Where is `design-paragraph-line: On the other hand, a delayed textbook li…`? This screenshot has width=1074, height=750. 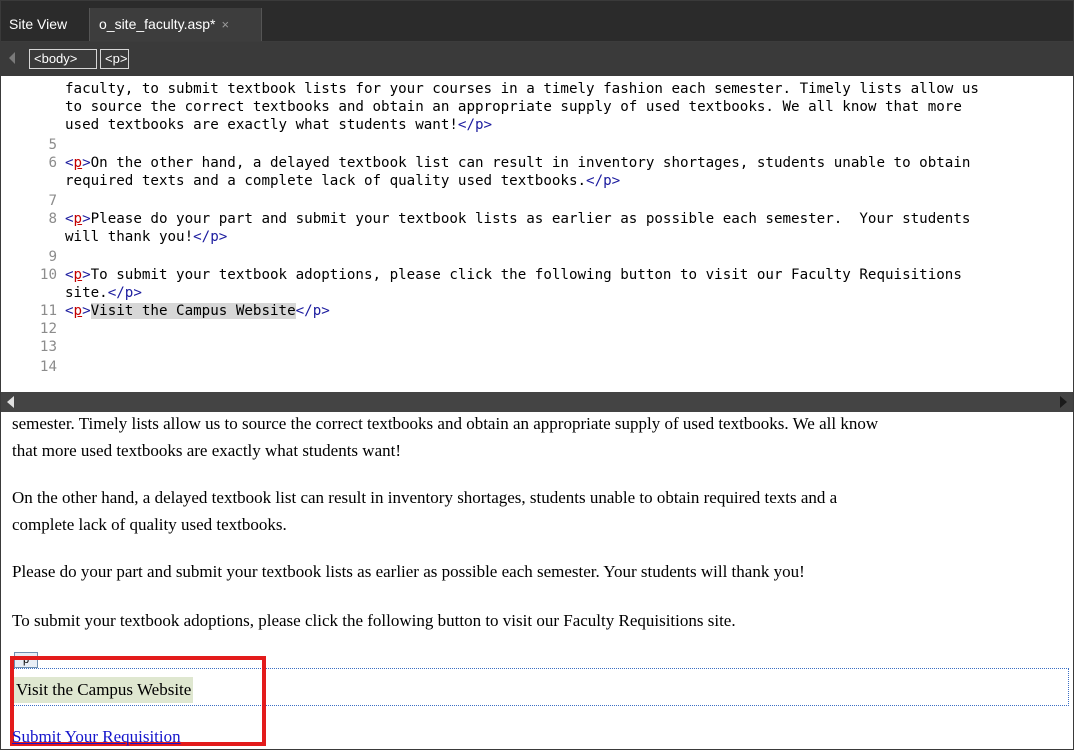 design-paragraph-line: On the other hand, a delayed textbook li… is located at coordinates (425, 497).